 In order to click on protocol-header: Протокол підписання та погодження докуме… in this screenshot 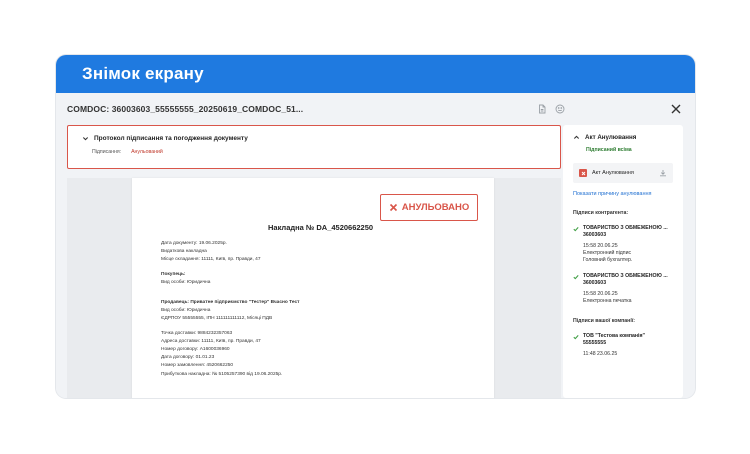, I will do `click(316, 138)`.